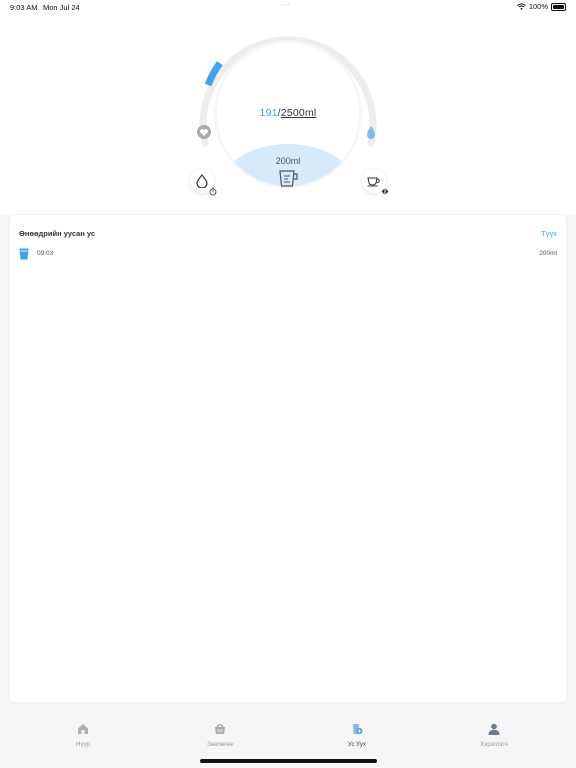 The image size is (576, 768). I want to click on drink-button, so click(288, 171).